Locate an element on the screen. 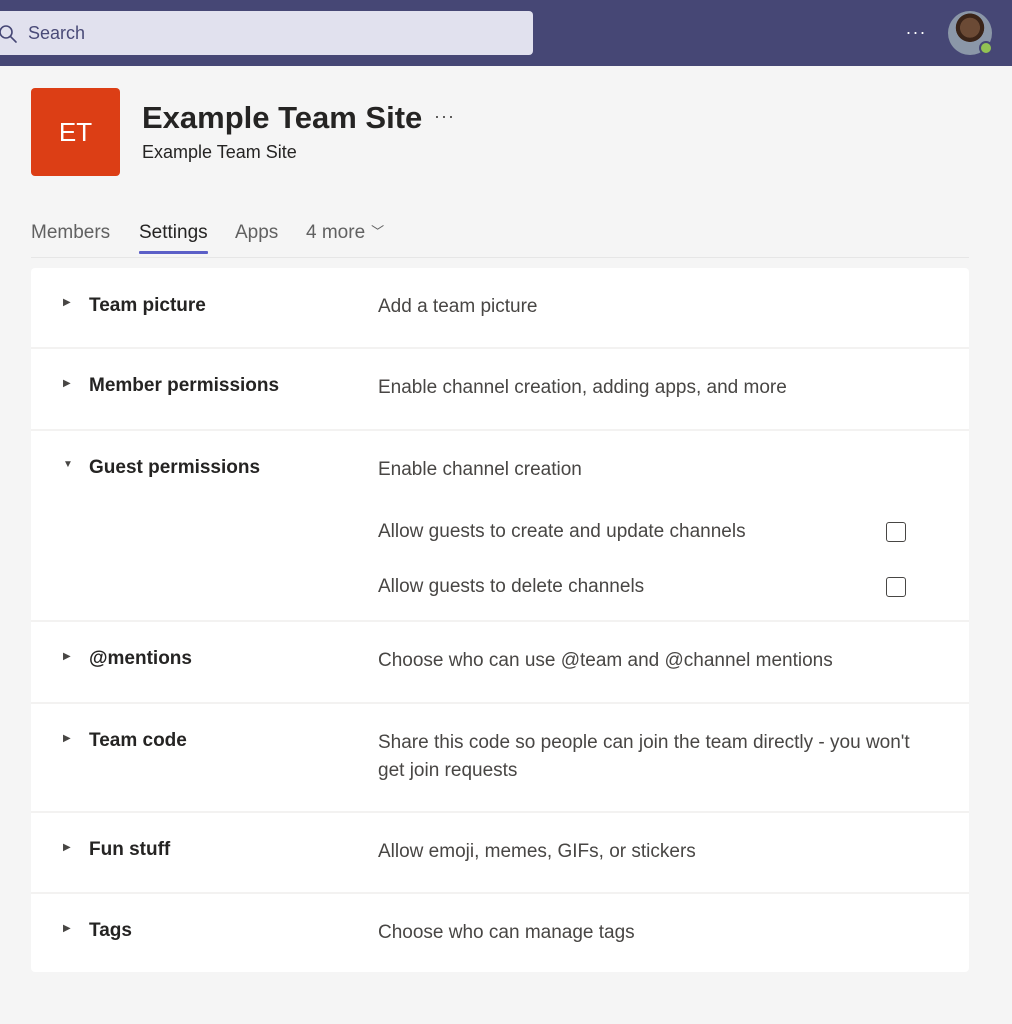 Image resolution: width=1012 pixels, height=1024 pixels. setting-title: Fun stuff is located at coordinates (130, 849).